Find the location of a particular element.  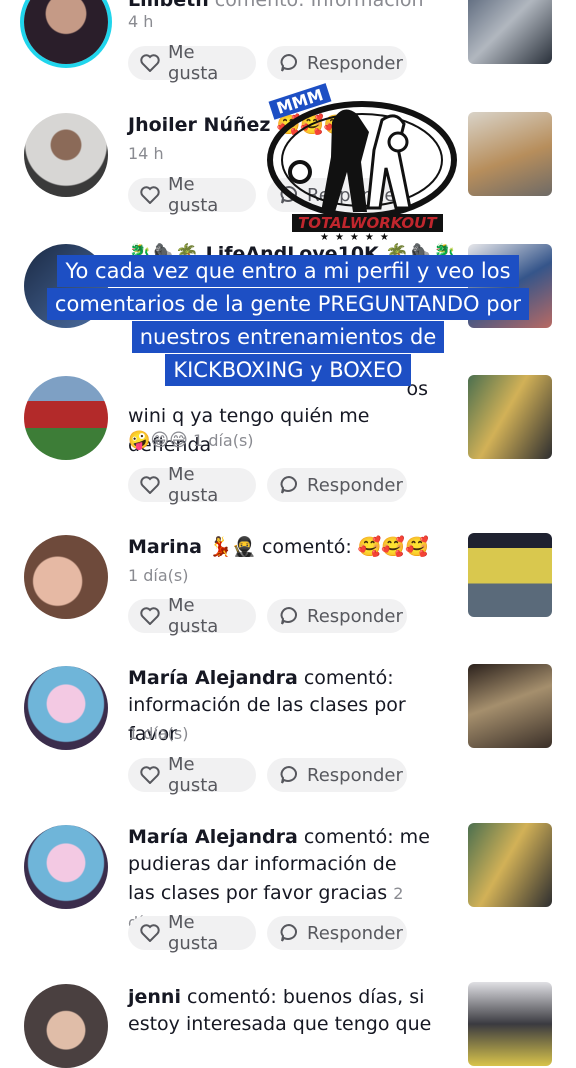

comment-time: 4 h is located at coordinates (141, 21).